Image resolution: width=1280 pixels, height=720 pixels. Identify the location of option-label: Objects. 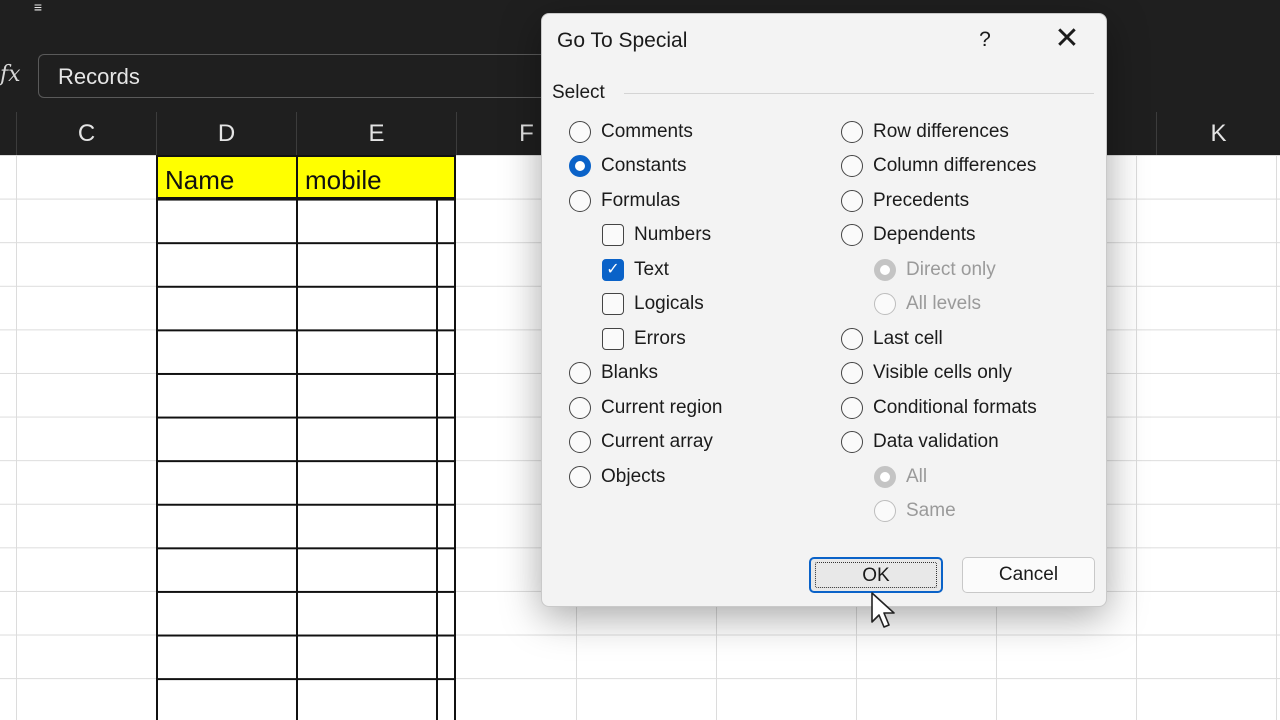
(633, 476).